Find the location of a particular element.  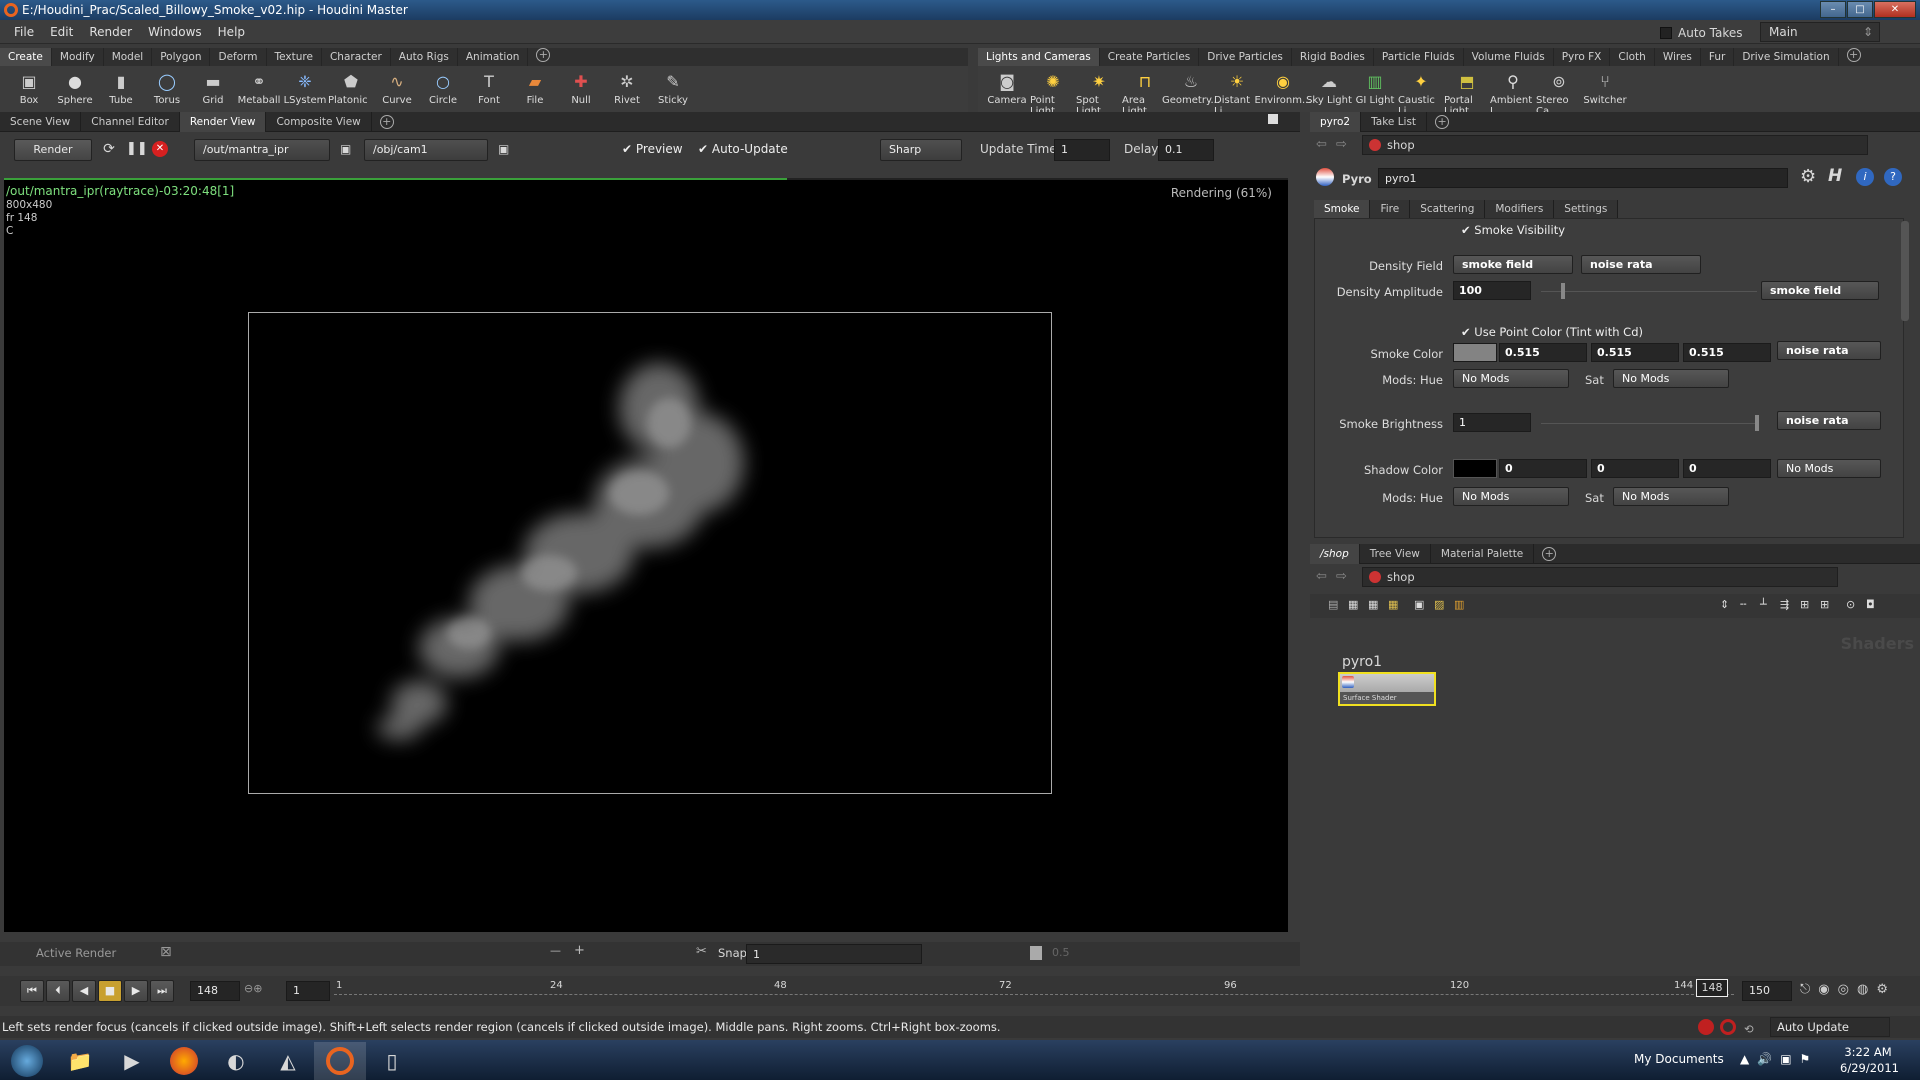

grid-icon: ⊞ is located at coordinates (1804, 604).